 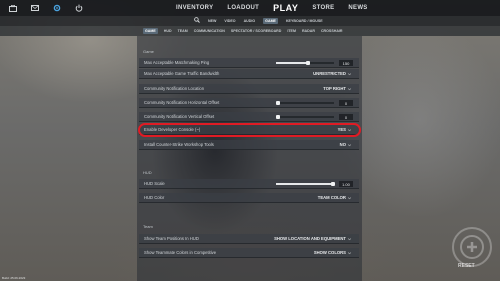 What do you see at coordinates (291, 31) in the screenshot?
I see `tab-item: ITEM` at bounding box center [291, 31].